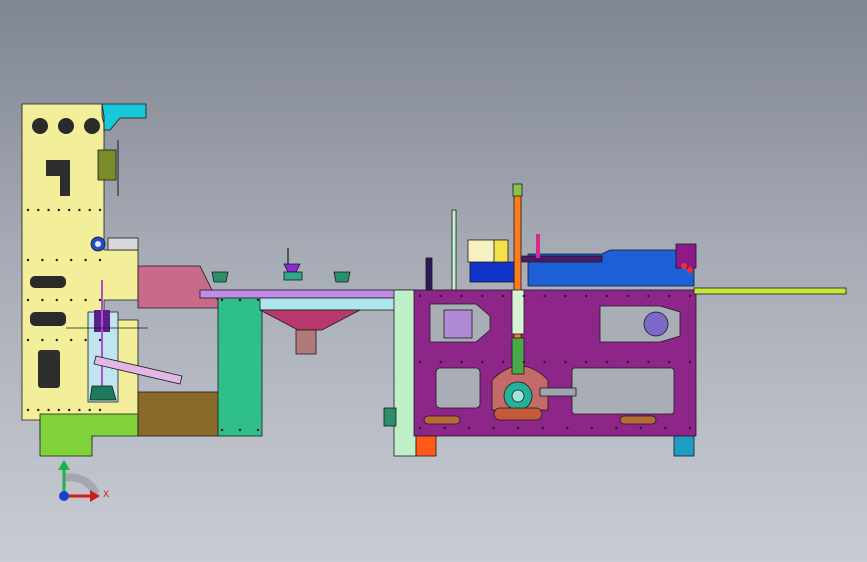  I want to click on brown-lower-block, so click(179, 414).